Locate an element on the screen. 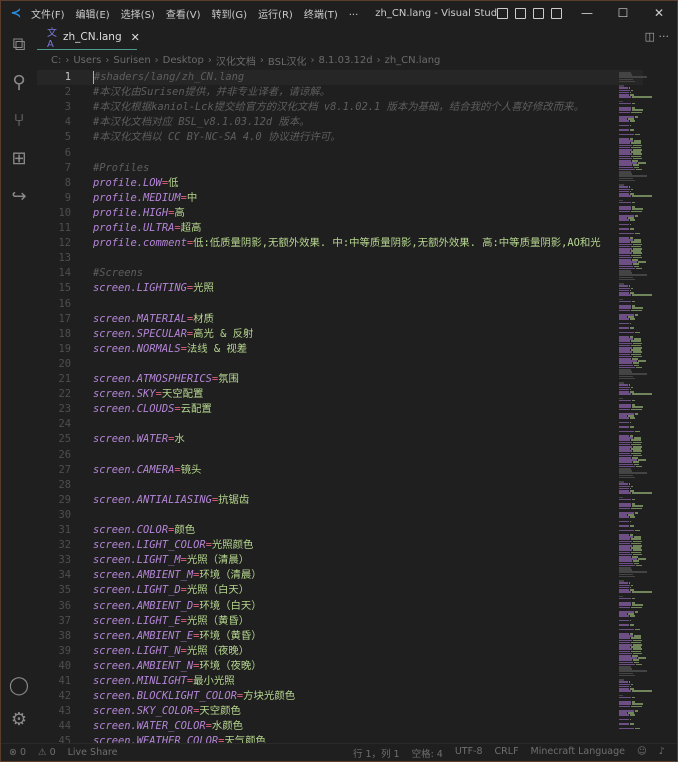  breadcrumb-item: zh_CN.lang is located at coordinates (413, 60).